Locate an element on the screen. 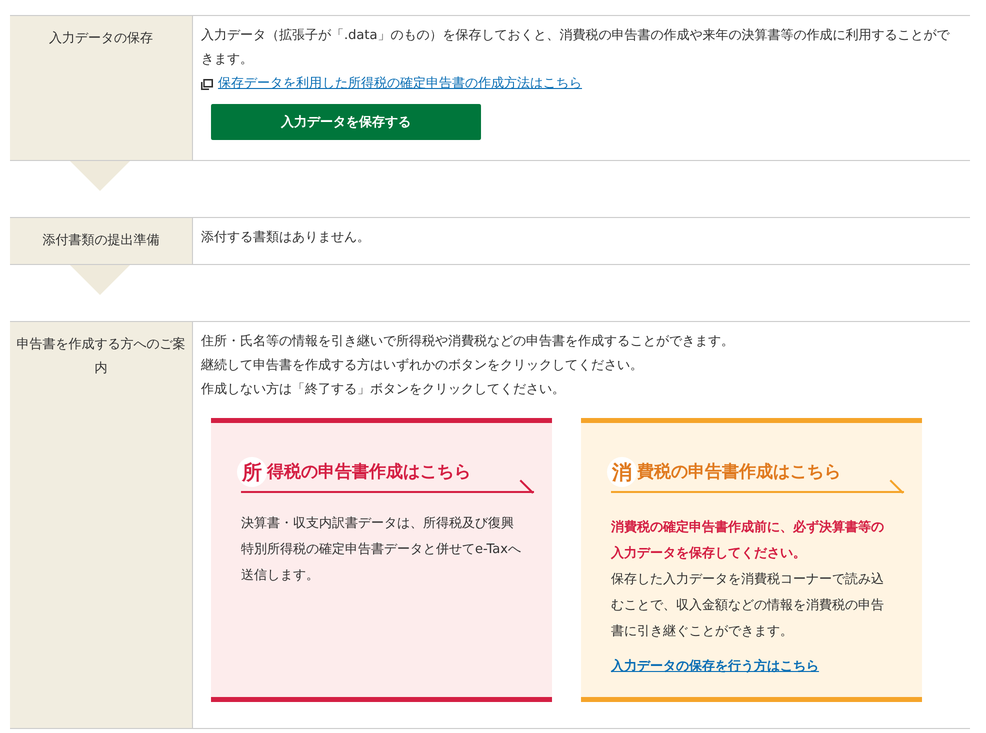 This screenshot has width=986, height=733. section-label: 申告書を作成する方へのご案内 is located at coordinates (101, 356).